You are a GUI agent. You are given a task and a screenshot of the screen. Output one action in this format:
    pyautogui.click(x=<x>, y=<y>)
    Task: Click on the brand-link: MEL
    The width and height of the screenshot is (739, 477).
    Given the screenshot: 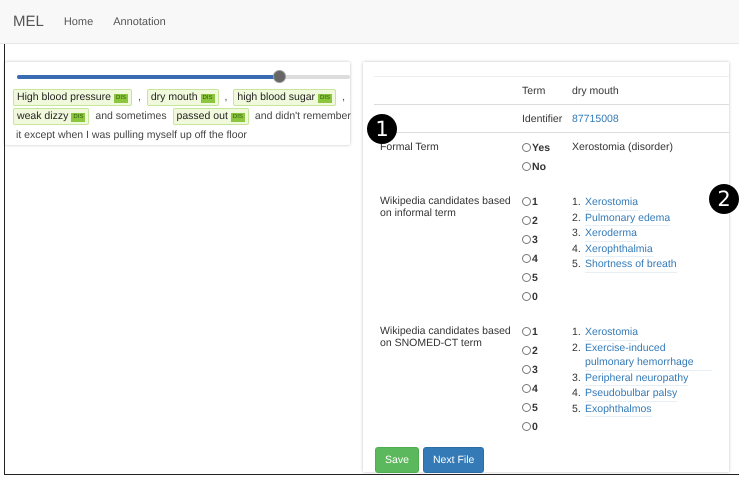 What is the action you would take?
    pyautogui.click(x=28, y=21)
    